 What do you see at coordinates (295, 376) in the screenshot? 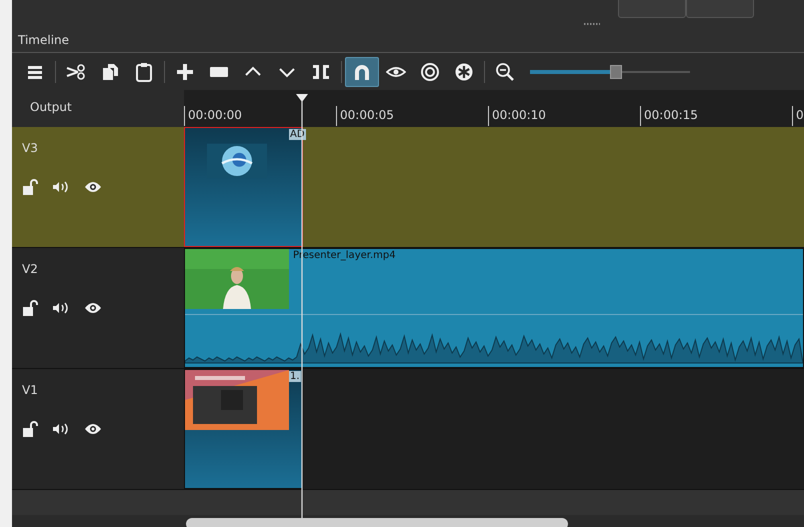
I see `clip-label: 1.` at bounding box center [295, 376].